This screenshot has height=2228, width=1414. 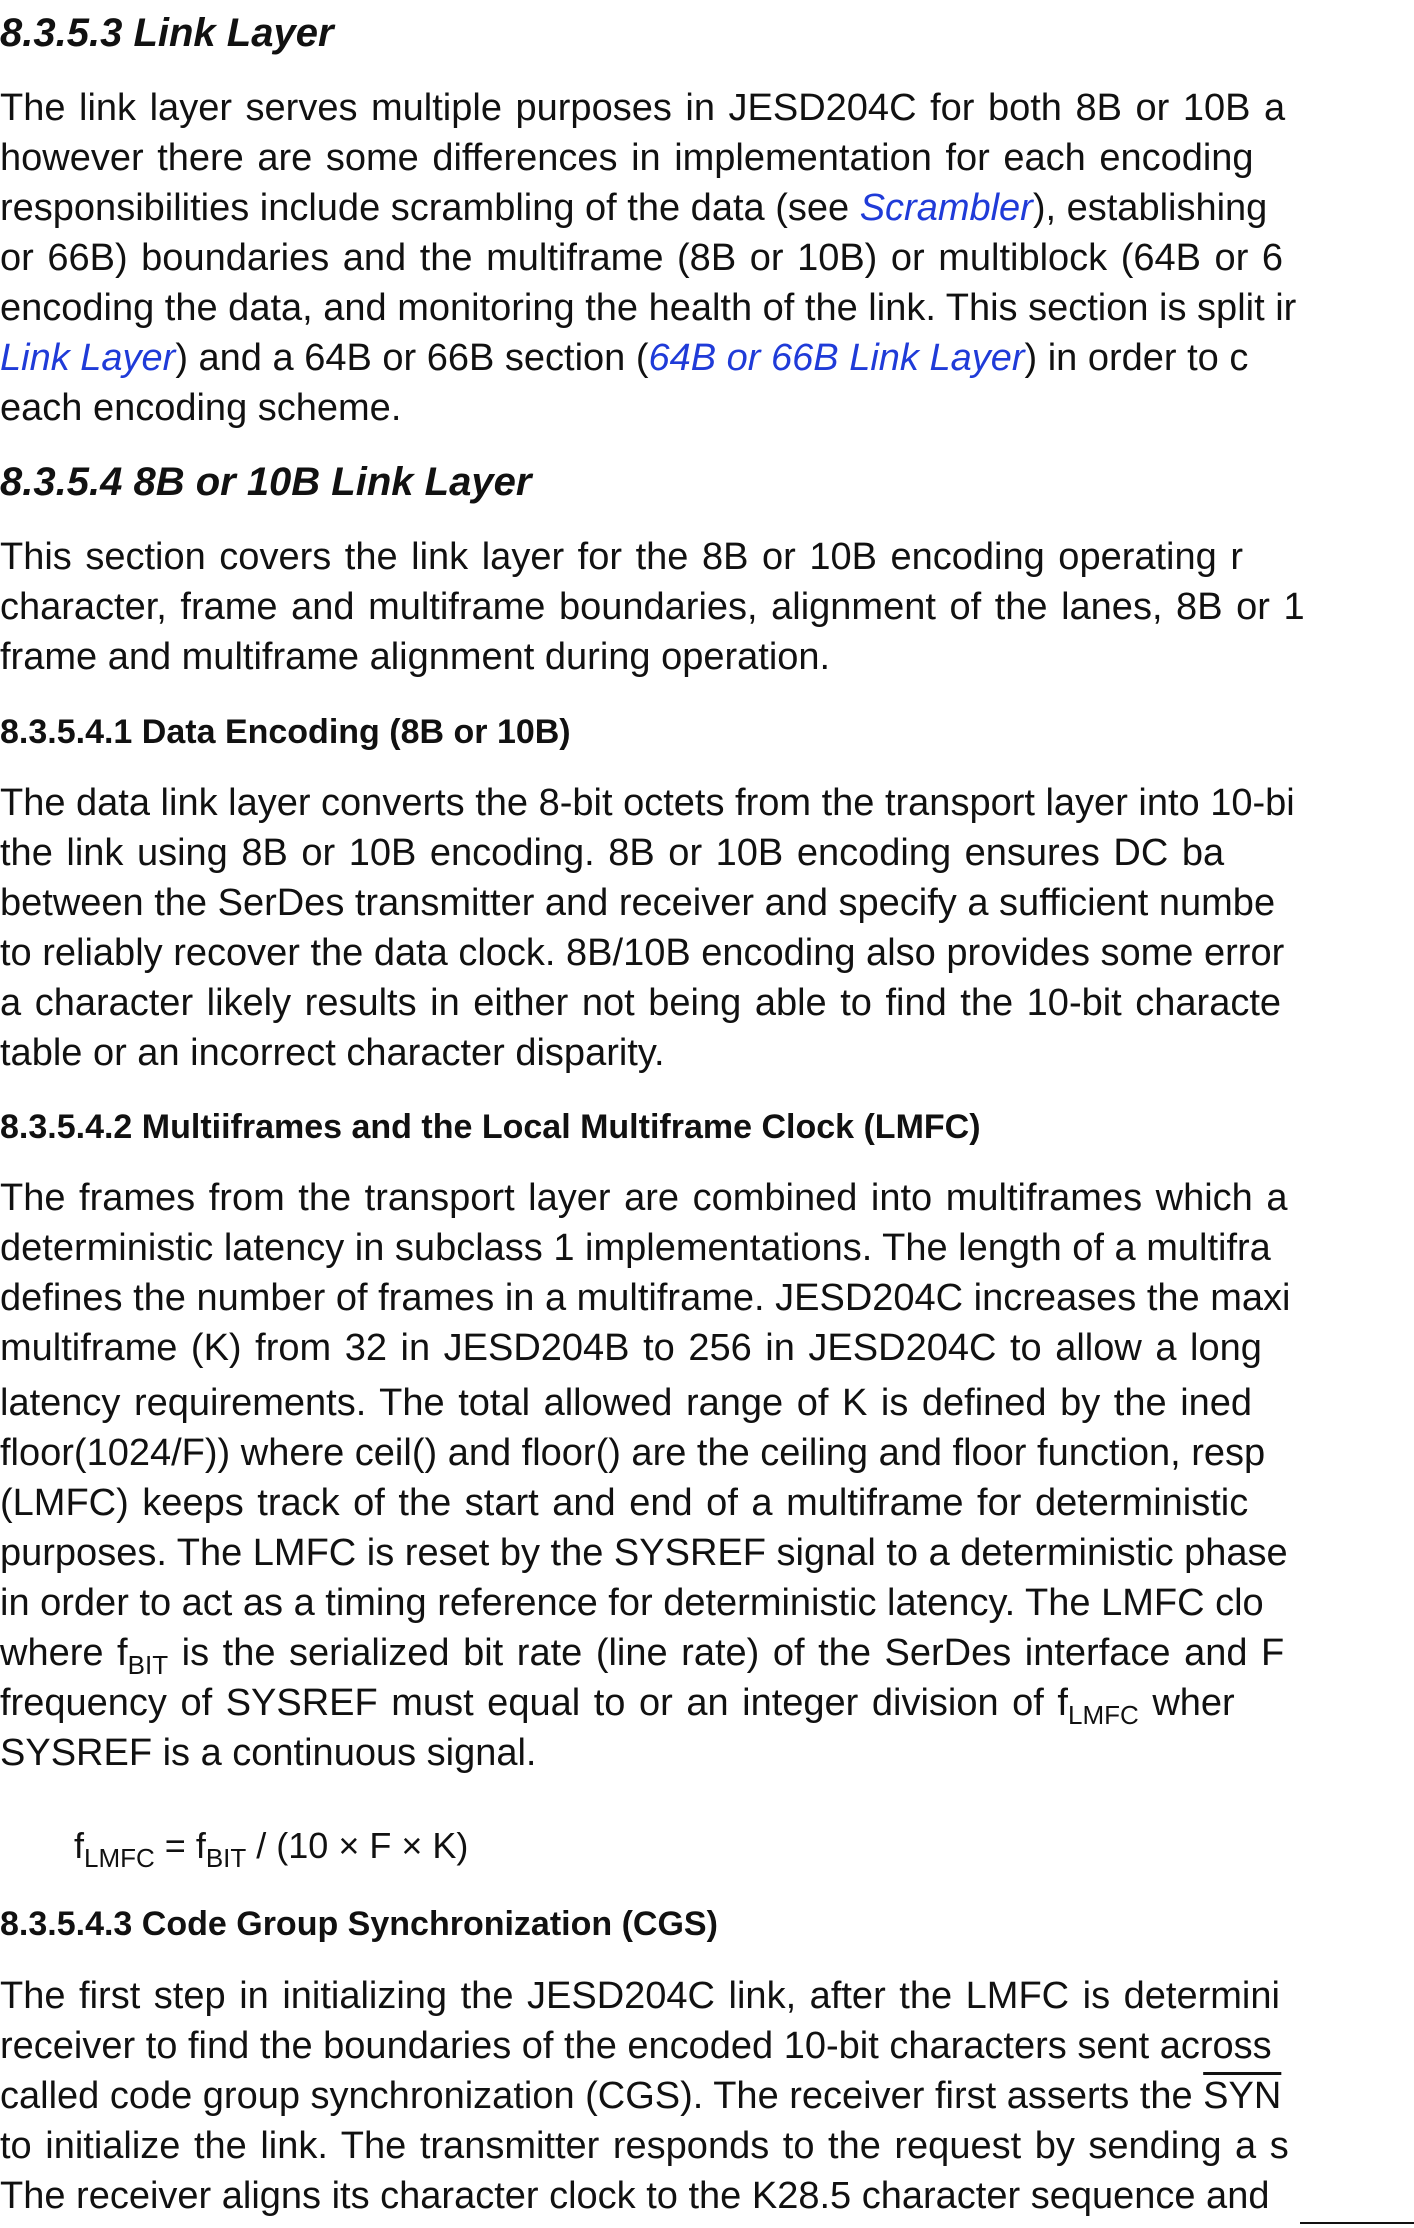 What do you see at coordinates (61, 482) in the screenshot?
I see `section-number: 8.3.5.4` at bounding box center [61, 482].